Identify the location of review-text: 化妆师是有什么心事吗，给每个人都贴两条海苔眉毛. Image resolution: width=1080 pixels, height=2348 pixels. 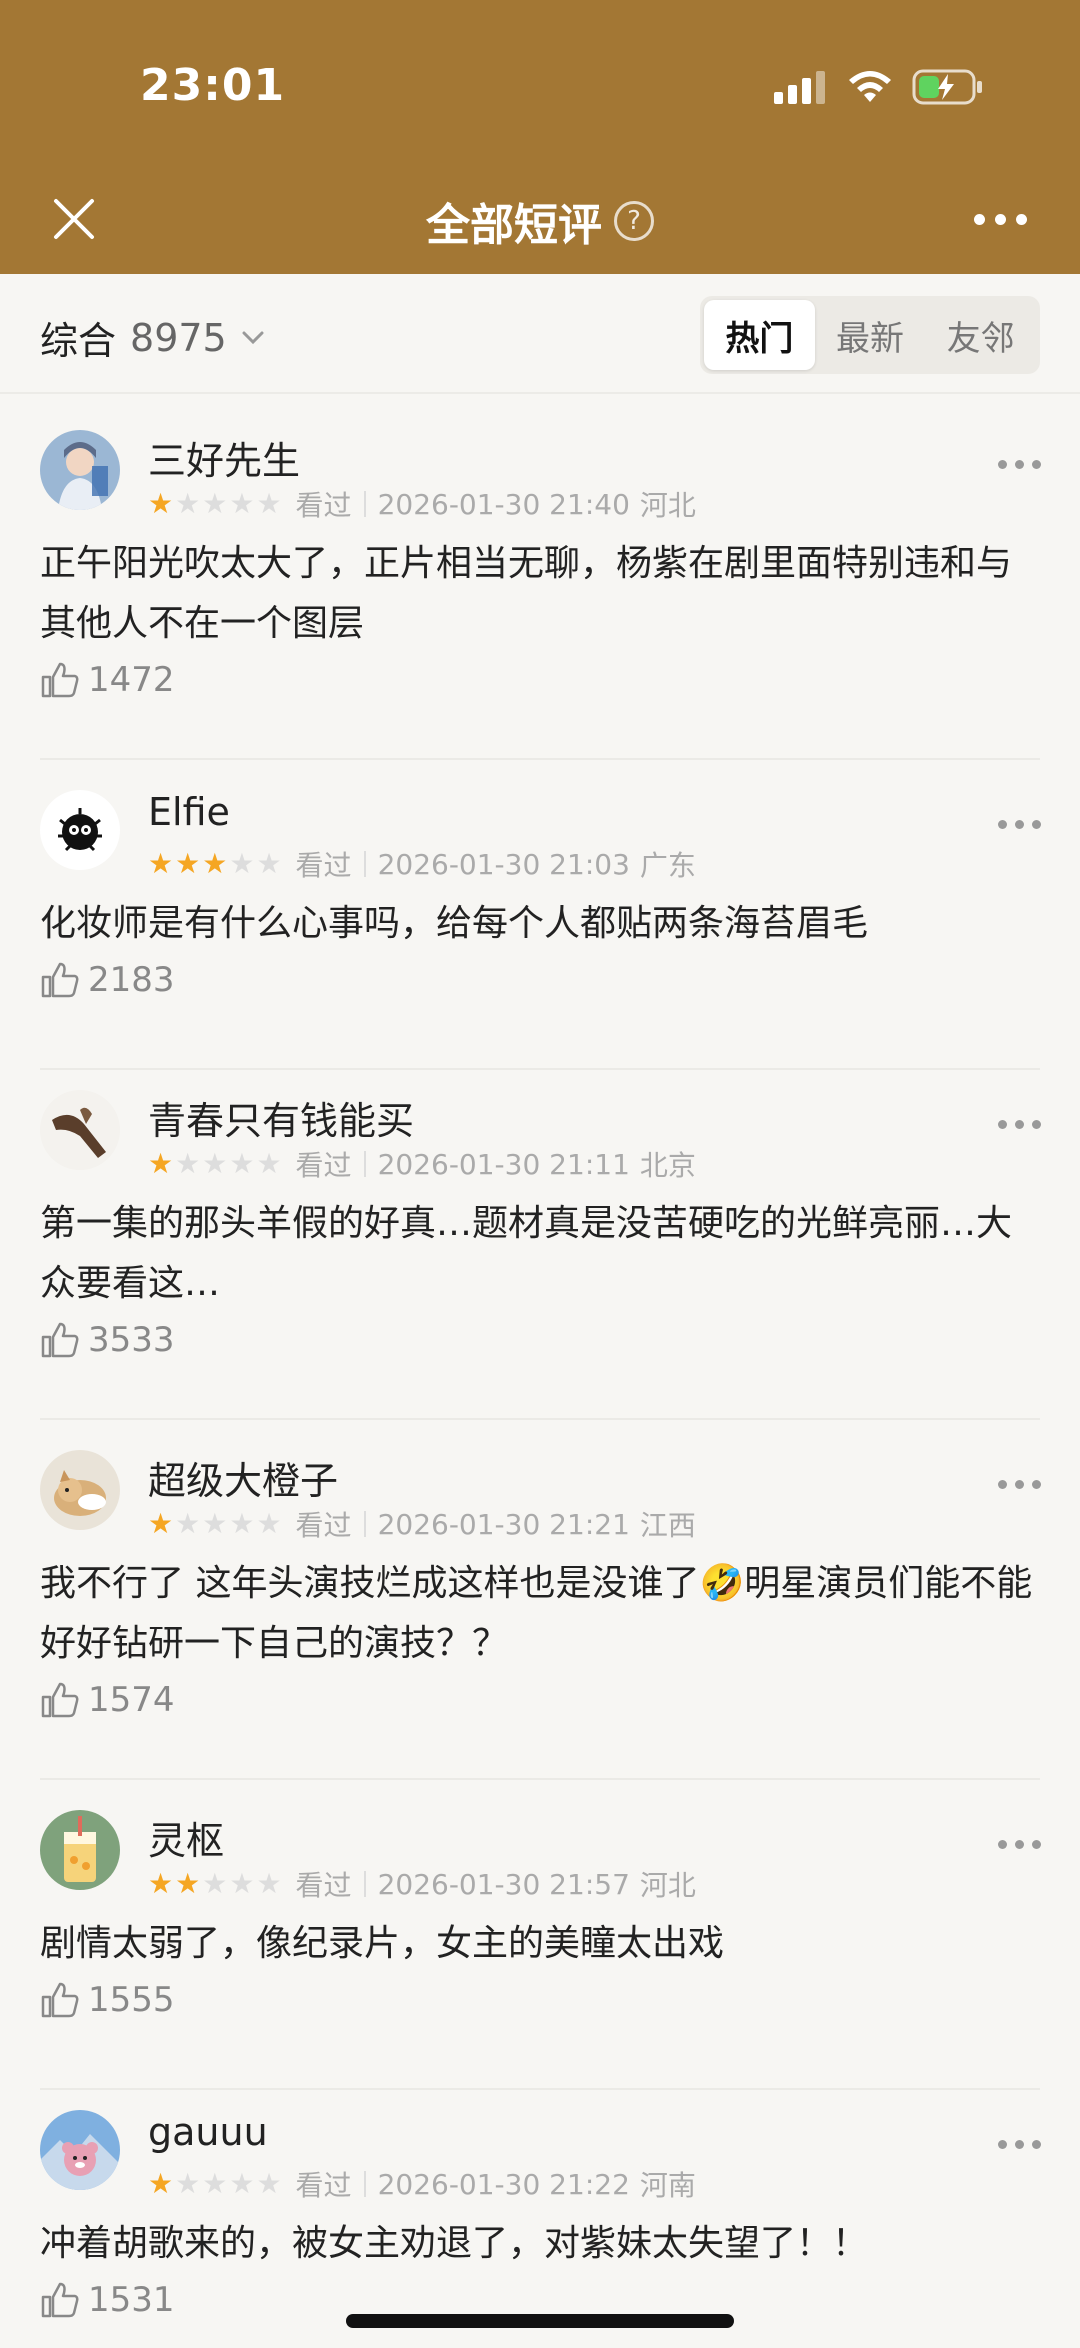
(454, 923).